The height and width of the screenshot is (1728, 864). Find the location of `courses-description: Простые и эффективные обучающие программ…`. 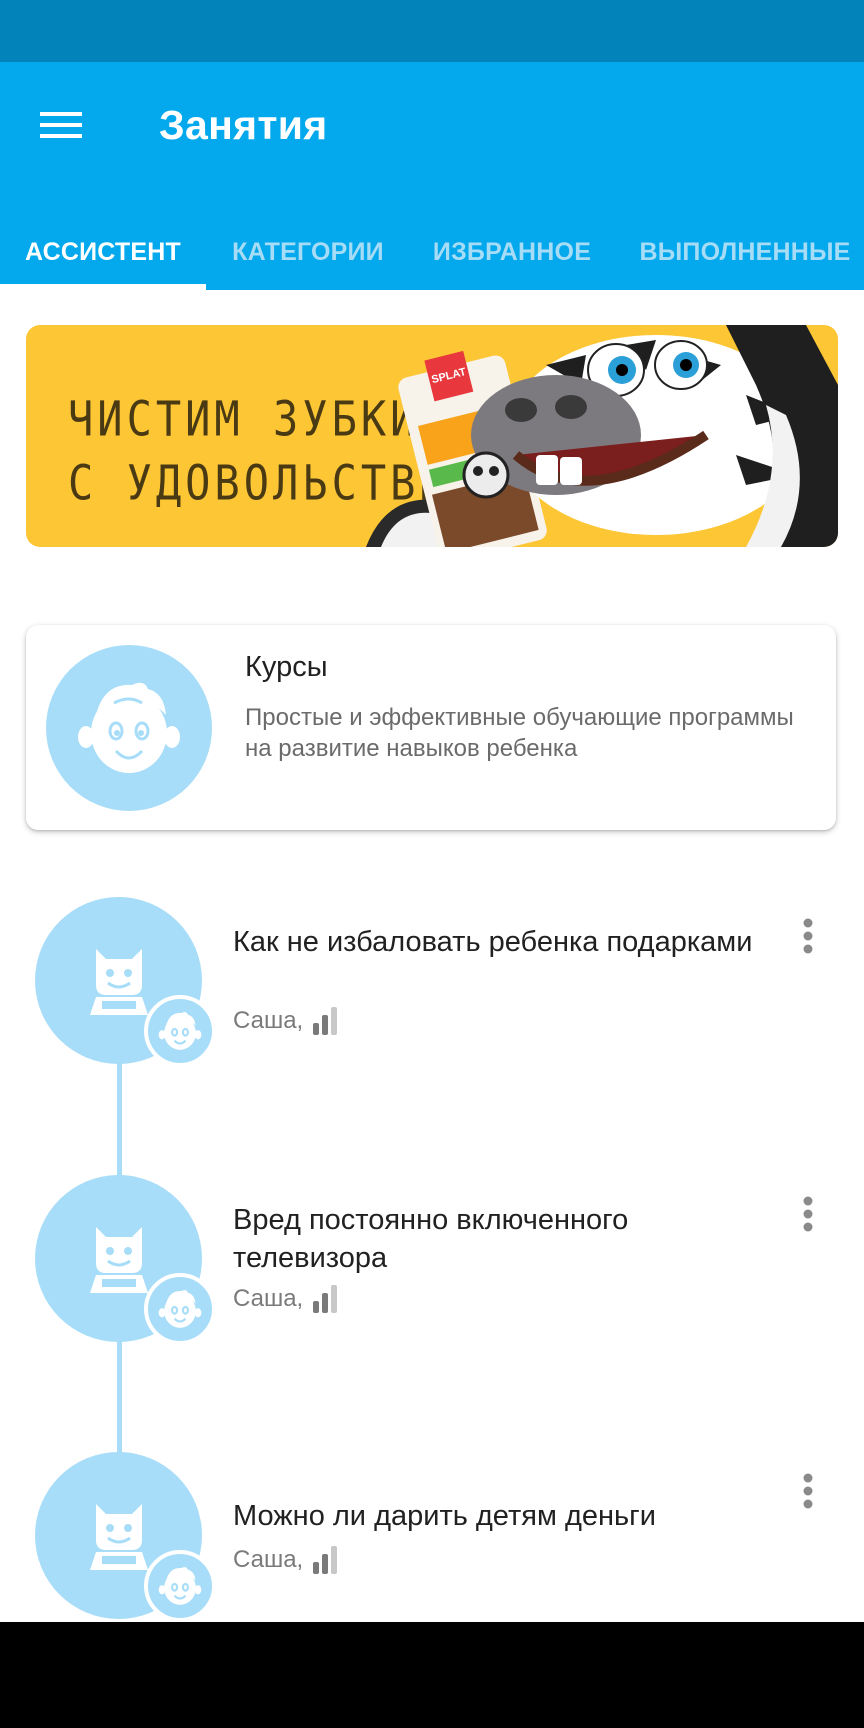

courses-description: Простые и эффективные обучающие программ… is located at coordinates (519, 733).